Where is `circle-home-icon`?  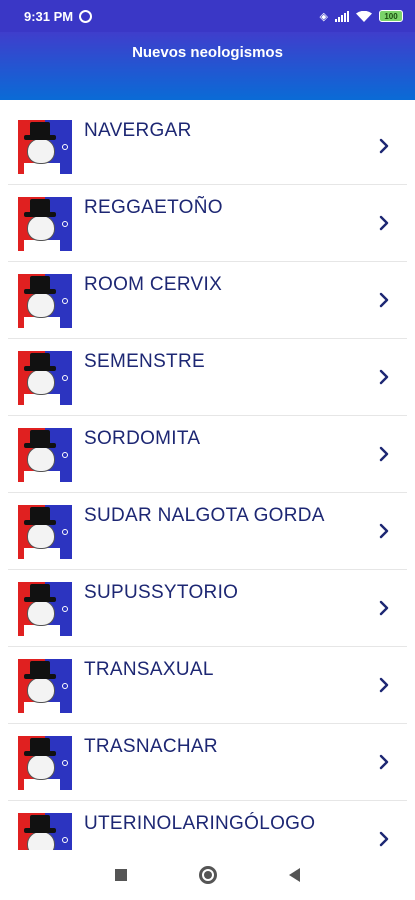 circle-home-icon is located at coordinates (208, 875).